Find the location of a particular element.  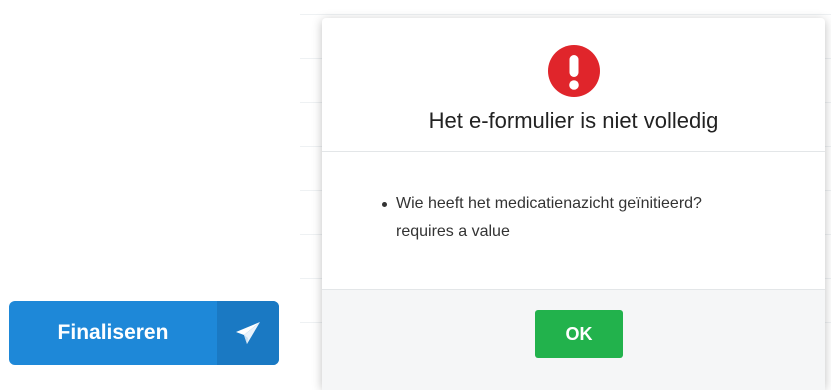

finalize-button: Finaliseren is located at coordinates (144, 333).